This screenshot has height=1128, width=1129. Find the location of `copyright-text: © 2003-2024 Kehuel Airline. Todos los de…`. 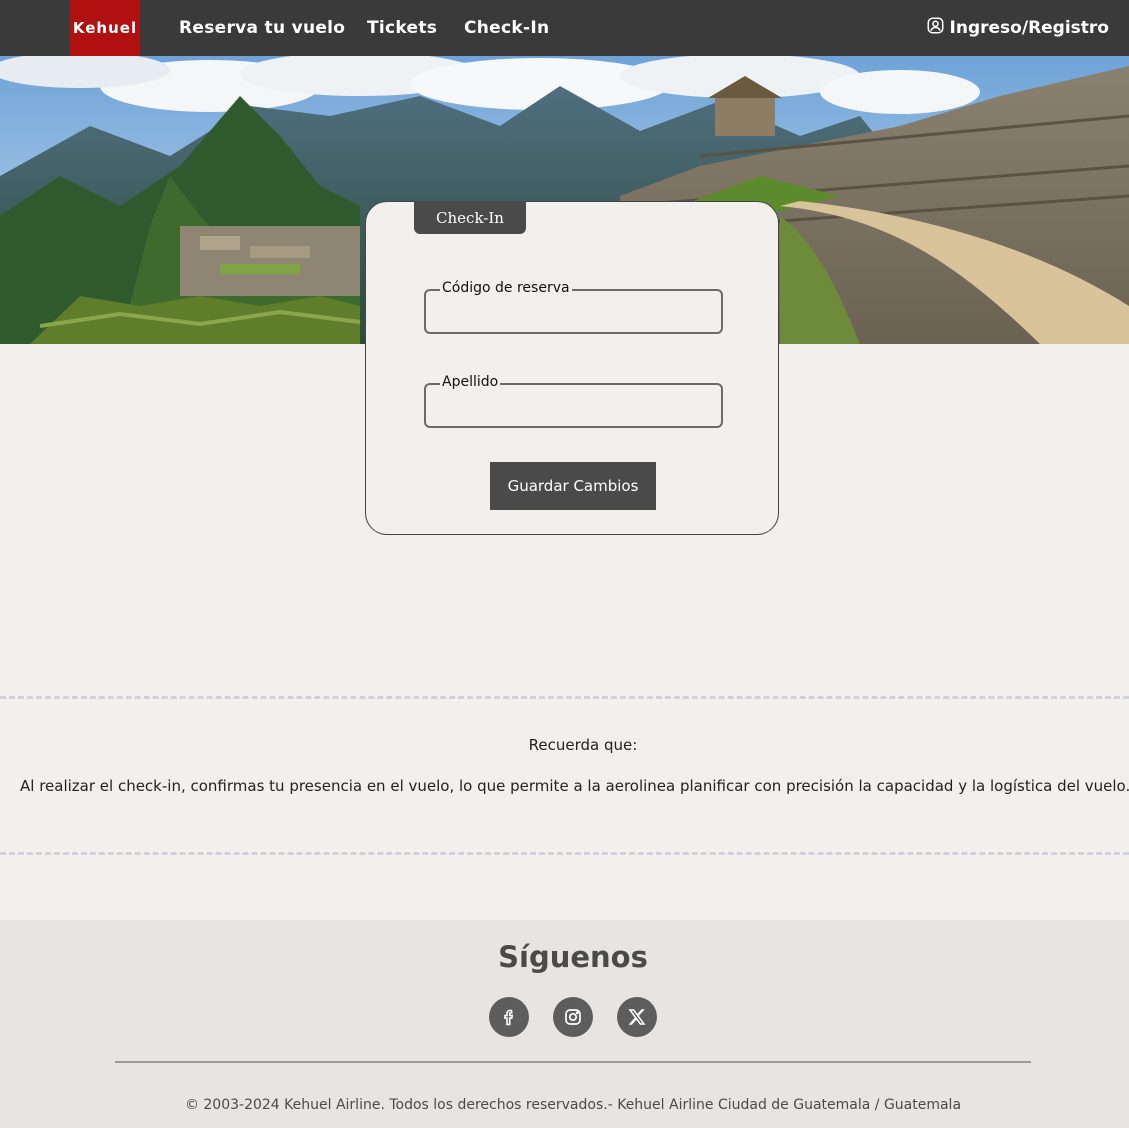

copyright-text: © 2003-2024 Kehuel Airline. Todos los de… is located at coordinates (573, 1105).